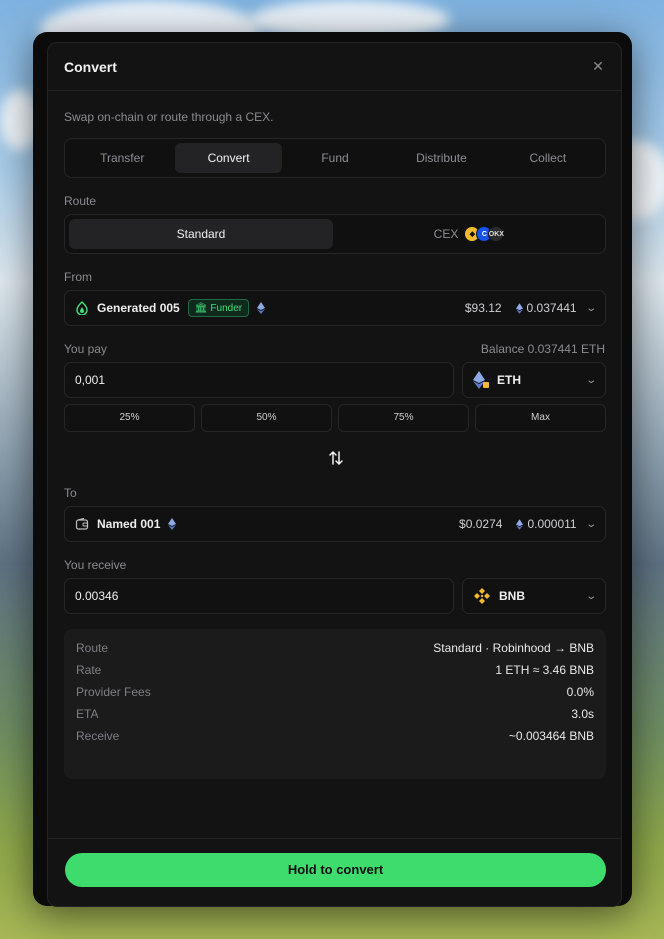 The width and height of the screenshot is (664, 939). Describe the element at coordinates (335, 418) in the screenshot. I see `percent-buttons: 25% 50% 75% Max` at that location.